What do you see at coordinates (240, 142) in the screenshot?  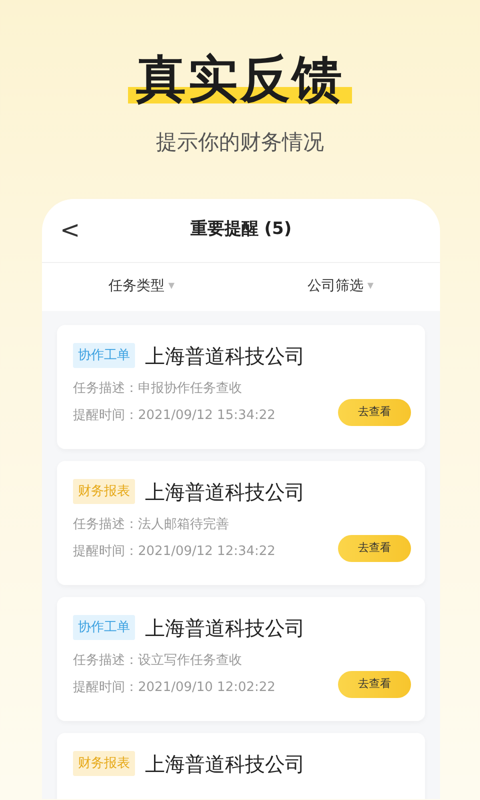 I see `subtitle: 提示你的财务情况` at bounding box center [240, 142].